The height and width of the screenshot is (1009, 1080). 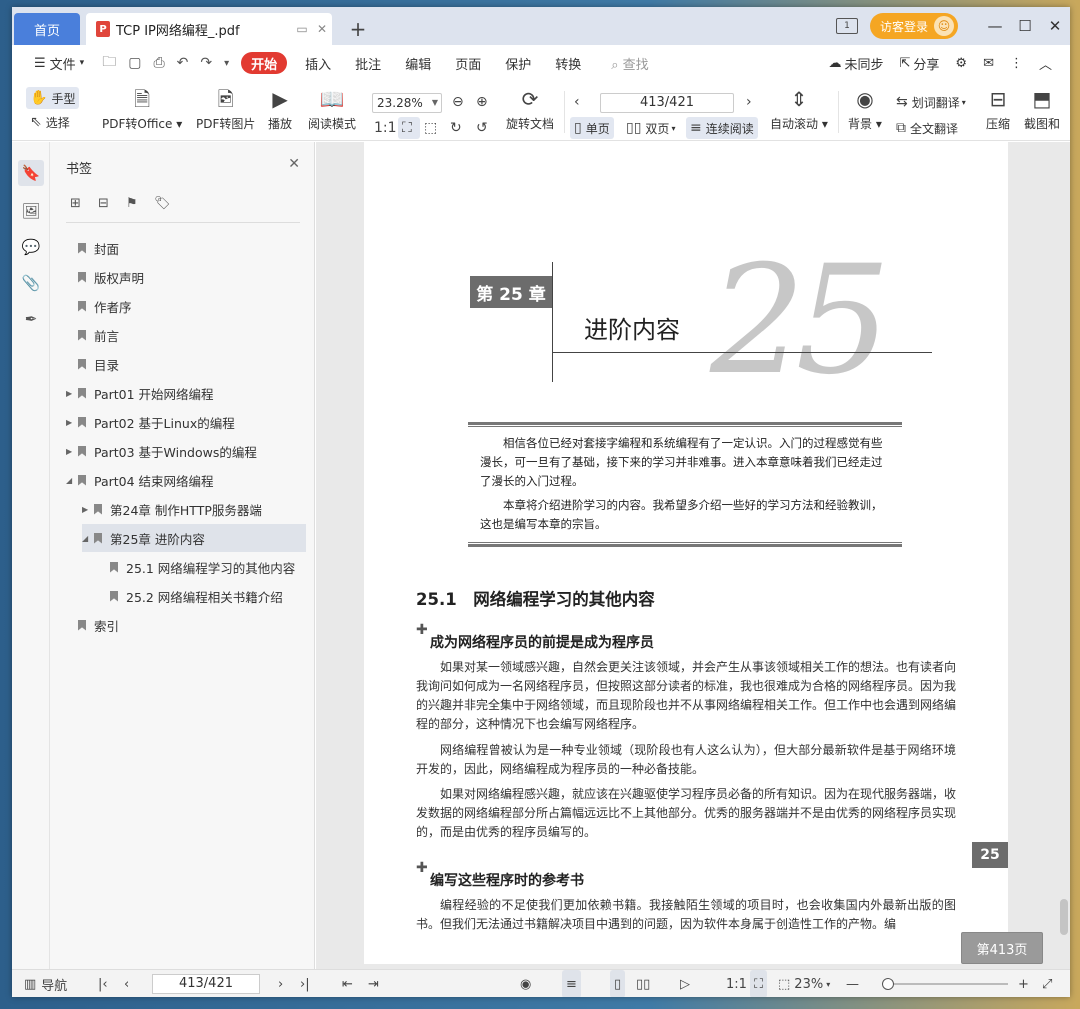 What do you see at coordinates (1042, 108) in the screenshot?
I see `screenshot-button: ⬒ 截图和` at bounding box center [1042, 108].